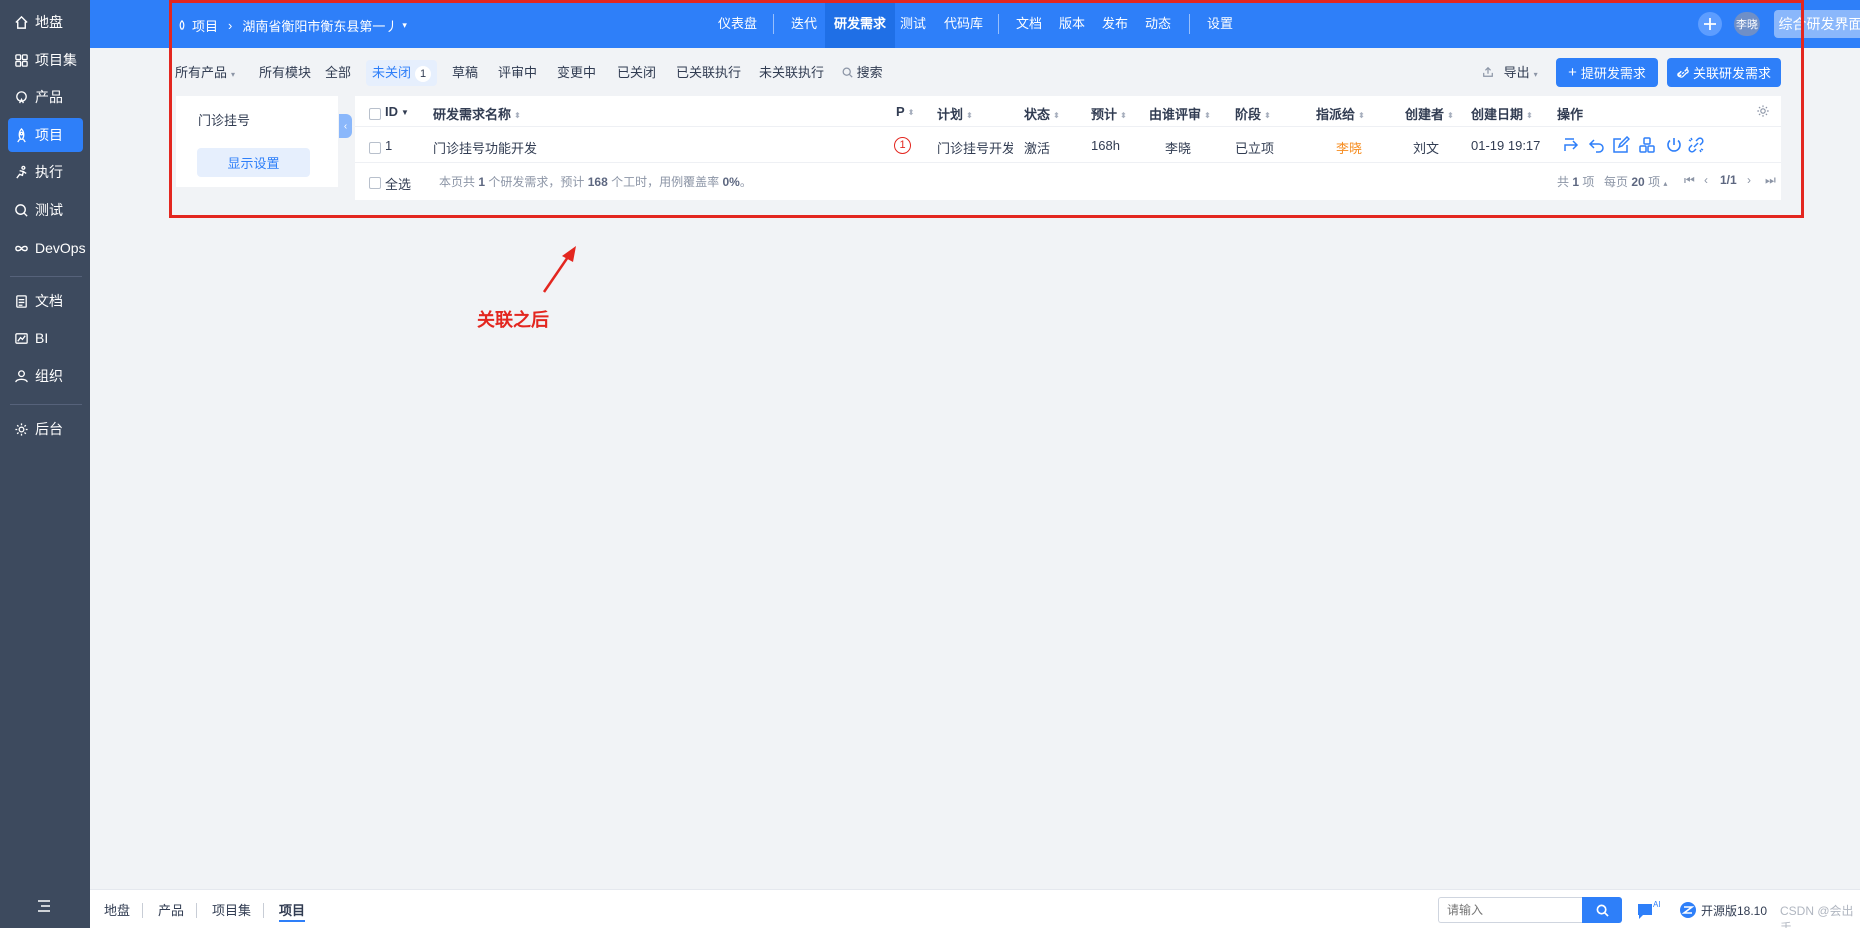  Describe the element at coordinates (47, 248) in the screenshot. I see `sidebar-item-devops: DevOps` at that location.